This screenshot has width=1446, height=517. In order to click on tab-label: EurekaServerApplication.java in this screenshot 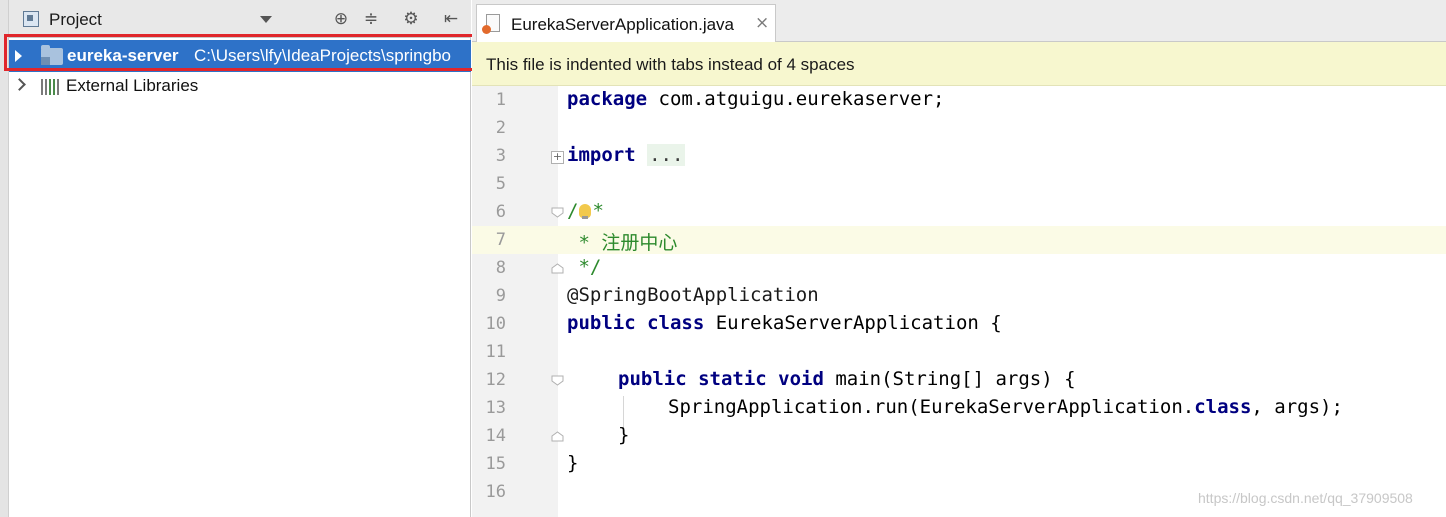, I will do `click(623, 24)`.